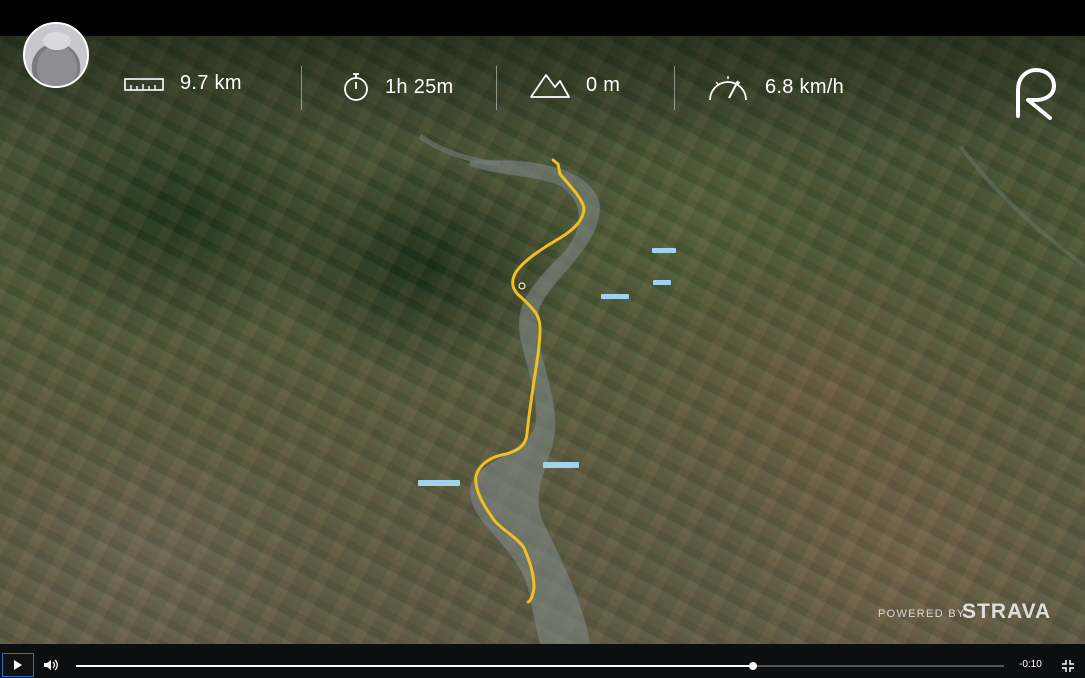 The image size is (1085, 678). What do you see at coordinates (419, 86) in the screenshot?
I see `duration-value: 1h 25m` at bounding box center [419, 86].